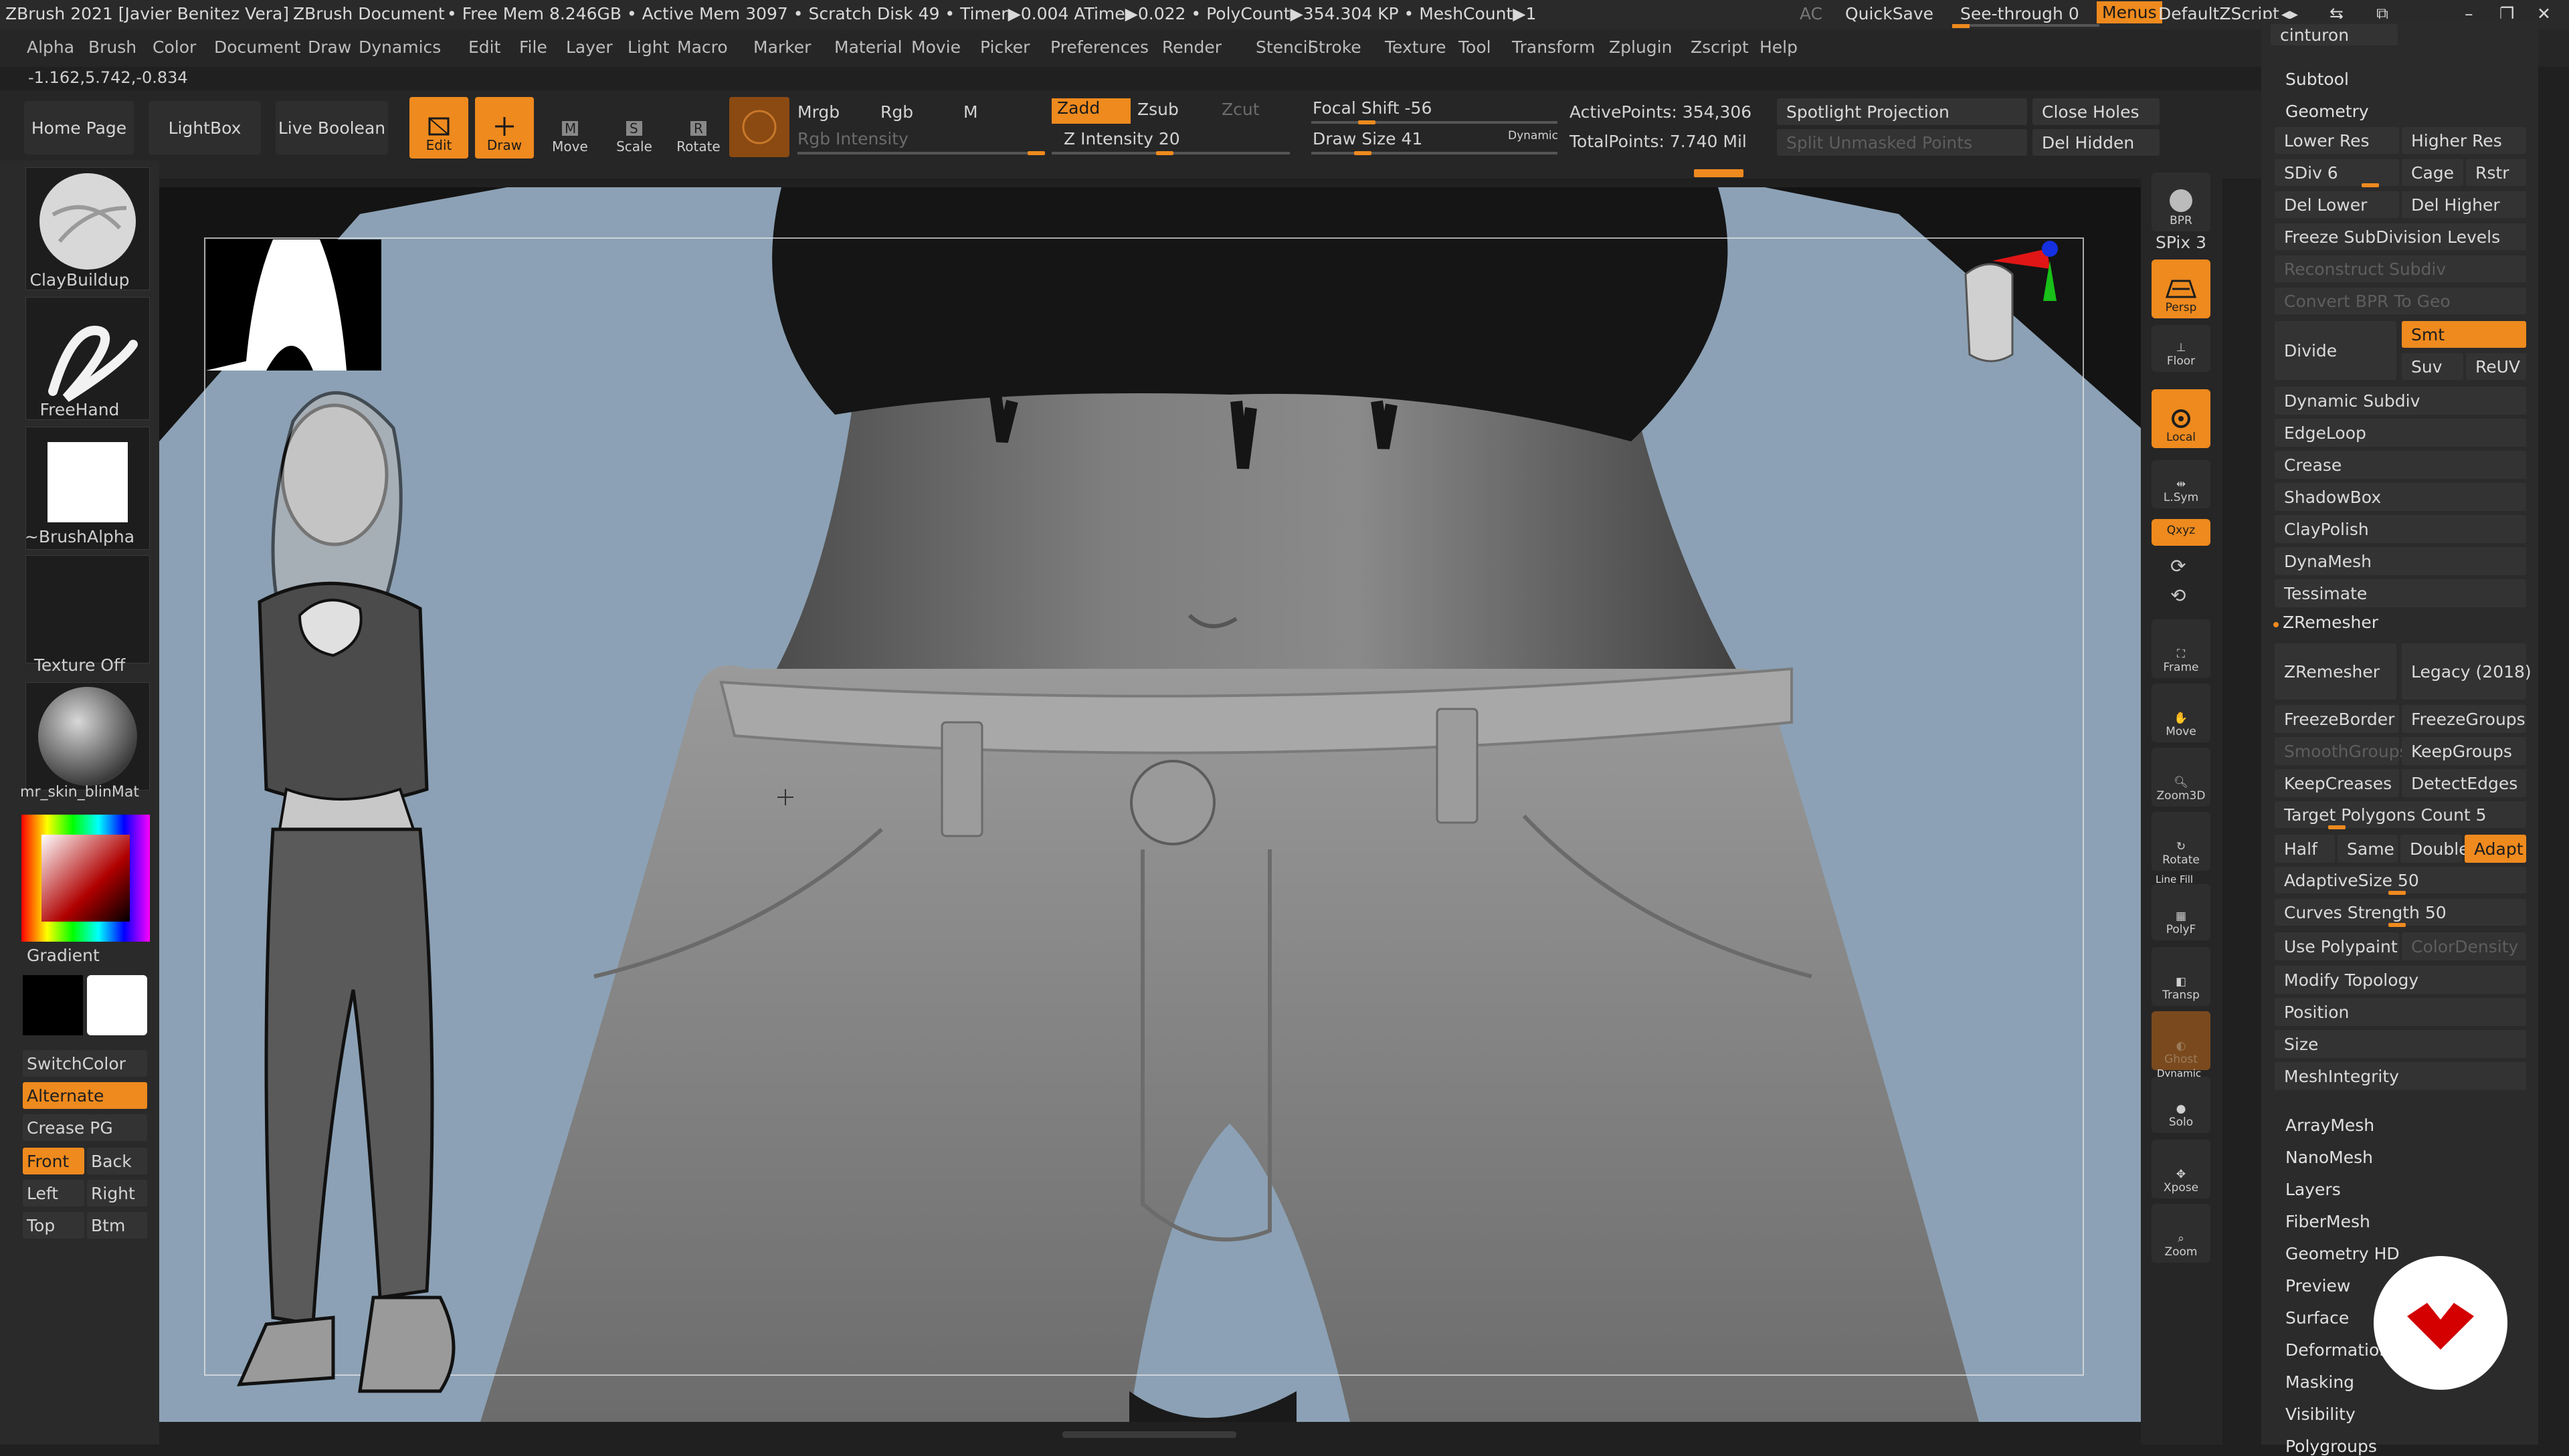  Describe the element at coordinates (1149, 1434) in the screenshot. I see `bottom-shelf-handle` at that location.